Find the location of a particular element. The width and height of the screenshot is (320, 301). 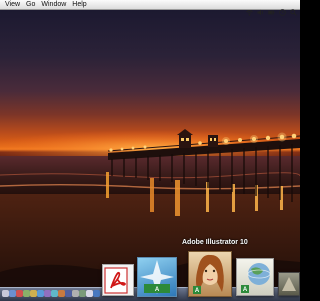

spotlight-icon is located at coordinates (293, 8).